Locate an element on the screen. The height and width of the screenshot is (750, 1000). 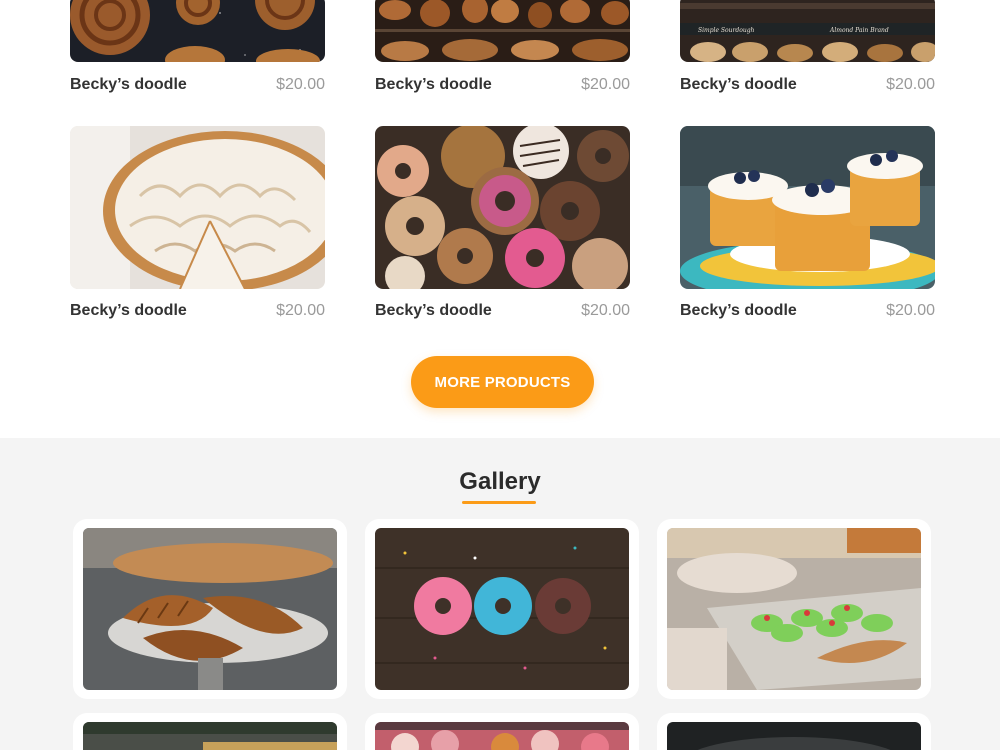
bread-shelf-image is located at coordinates (502, 31).